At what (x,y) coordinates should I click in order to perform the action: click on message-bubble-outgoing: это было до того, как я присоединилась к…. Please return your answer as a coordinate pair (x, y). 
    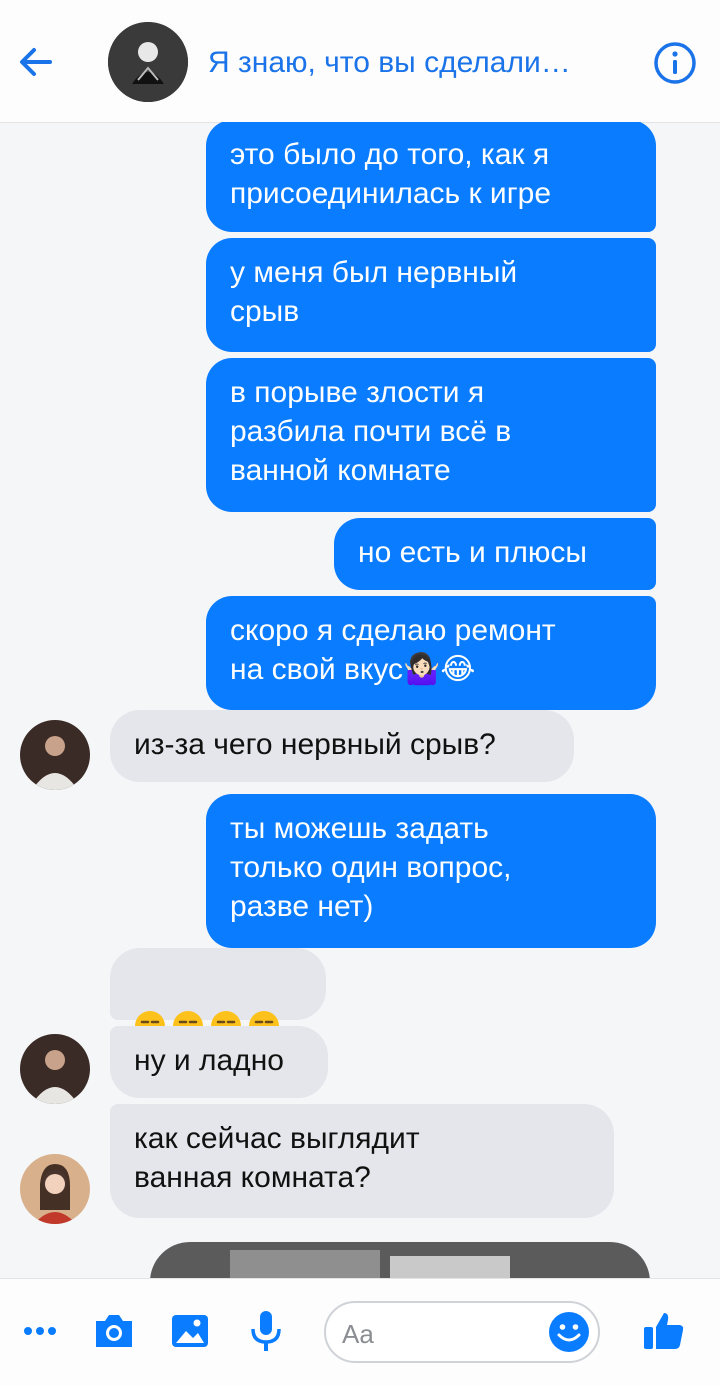
    Looking at the image, I should click on (431, 177).